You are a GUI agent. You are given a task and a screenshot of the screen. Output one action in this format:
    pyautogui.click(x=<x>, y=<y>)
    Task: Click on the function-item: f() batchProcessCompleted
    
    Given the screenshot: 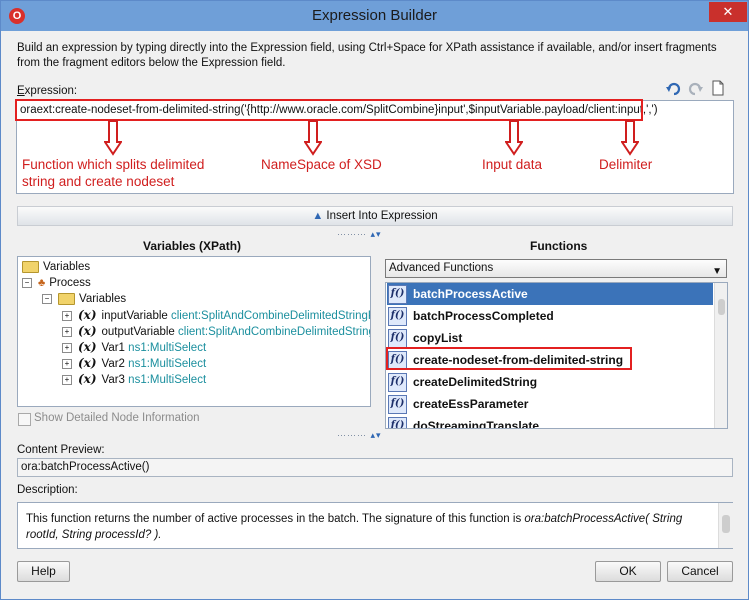 What is the action you would take?
    pyautogui.click(x=550, y=316)
    